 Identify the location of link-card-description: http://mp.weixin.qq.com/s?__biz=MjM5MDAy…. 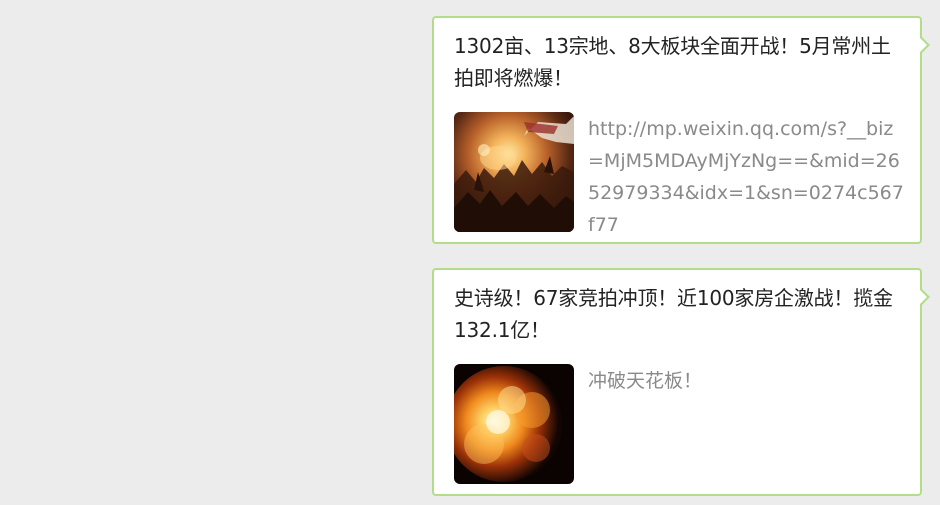
(746, 177).